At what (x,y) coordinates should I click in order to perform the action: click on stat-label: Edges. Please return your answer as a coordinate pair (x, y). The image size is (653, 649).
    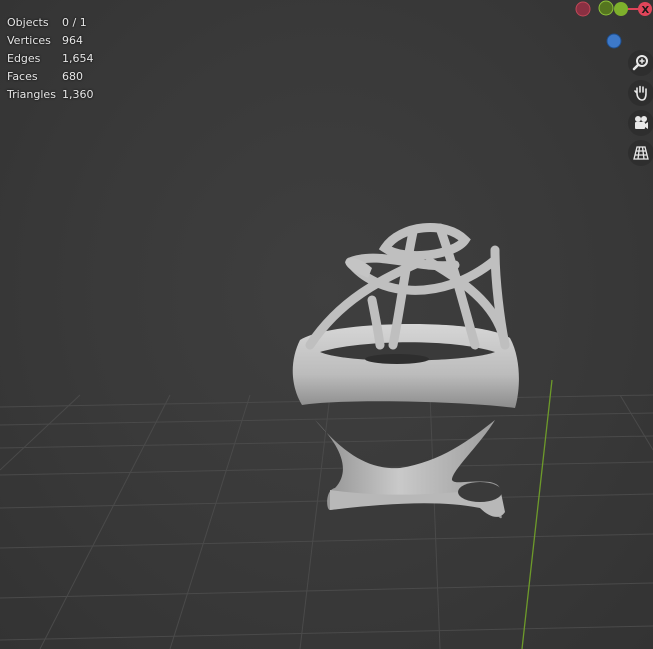
    Looking at the image, I should click on (24, 58).